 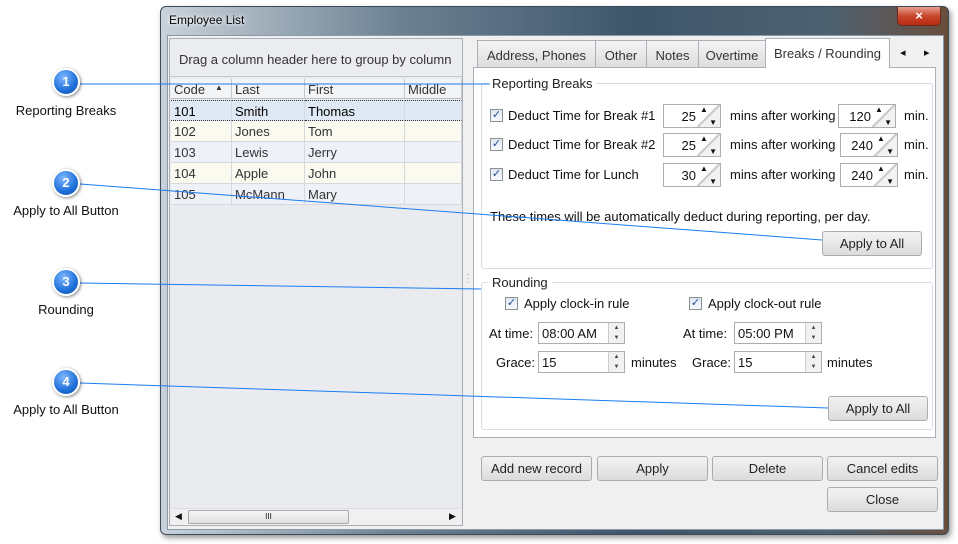 What do you see at coordinates (732, 54) in the screenshot?
I see `tab-overtime: Overtime` at bounding box center [732, 54].